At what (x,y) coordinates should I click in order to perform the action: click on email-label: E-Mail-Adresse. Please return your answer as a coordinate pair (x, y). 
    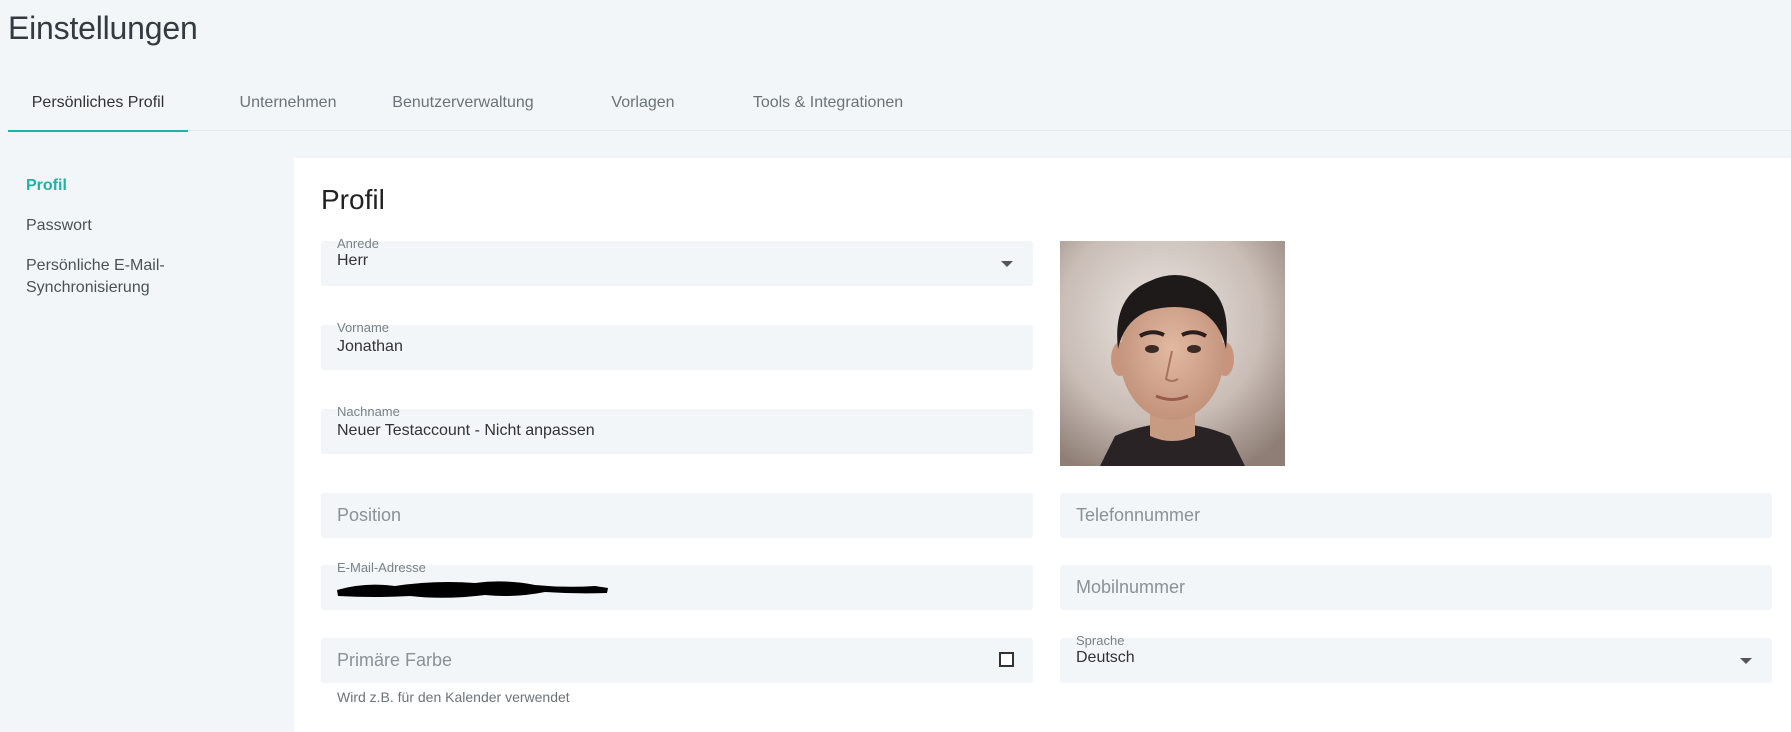
    Looking at the image, I should click on (381, 567).